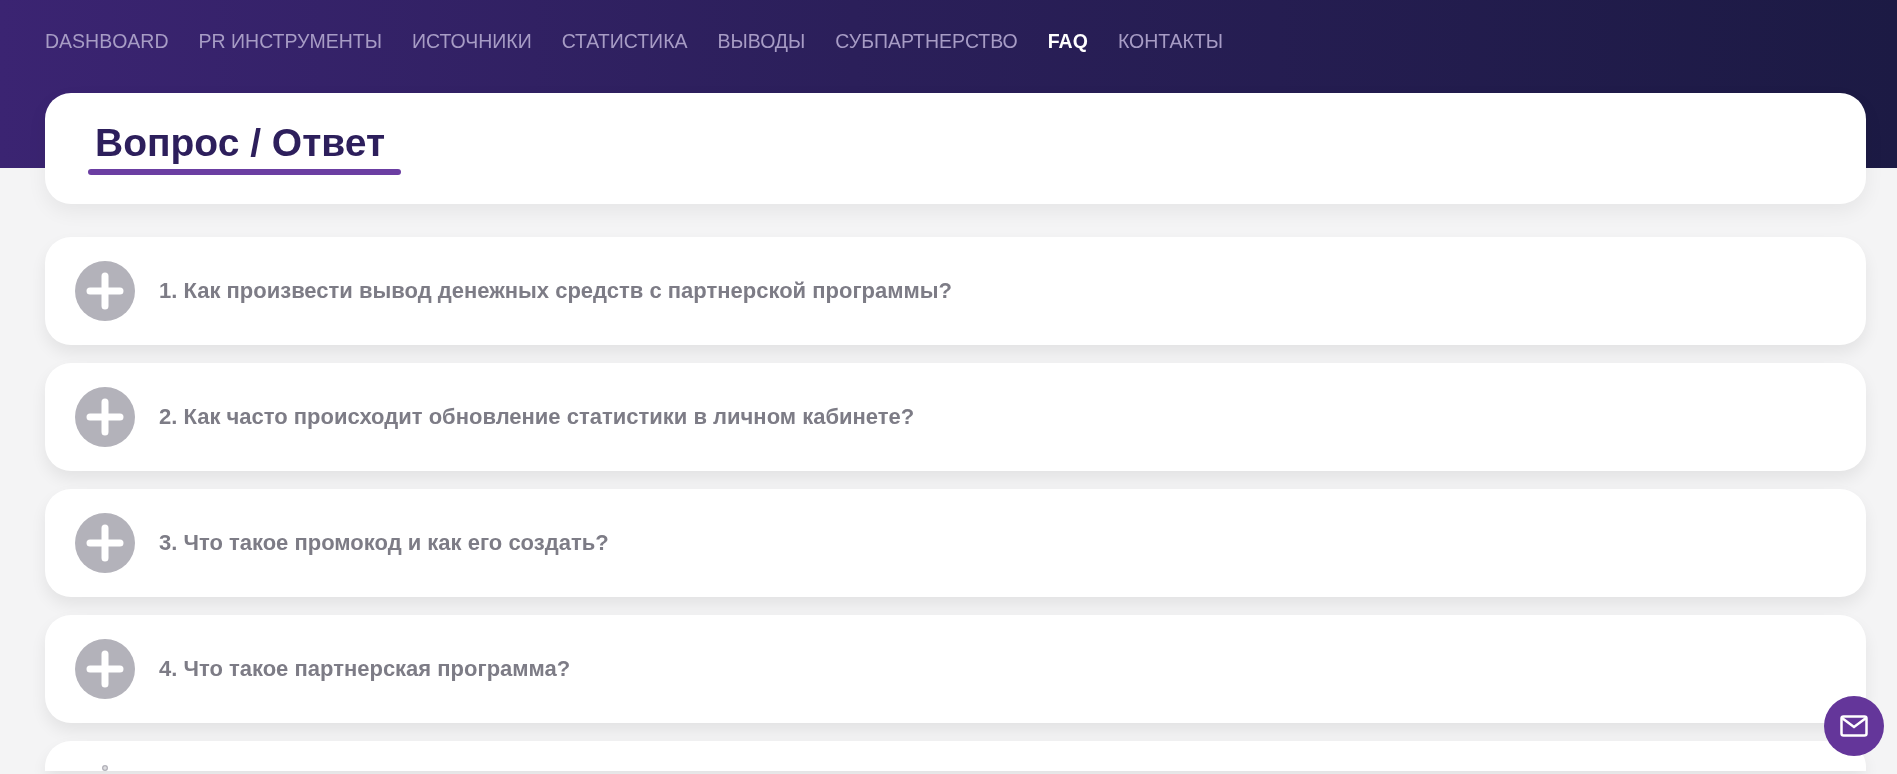 Image resolution: width=1897 pixels, height=774 pixels. I want to click on nav-link: КОНТАКТЫ, so click(1170, 41).